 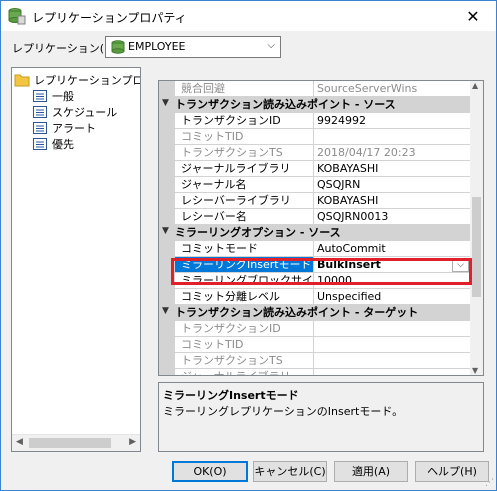 I want to click on property-value: Unspecified, so click(x=392, y=297).